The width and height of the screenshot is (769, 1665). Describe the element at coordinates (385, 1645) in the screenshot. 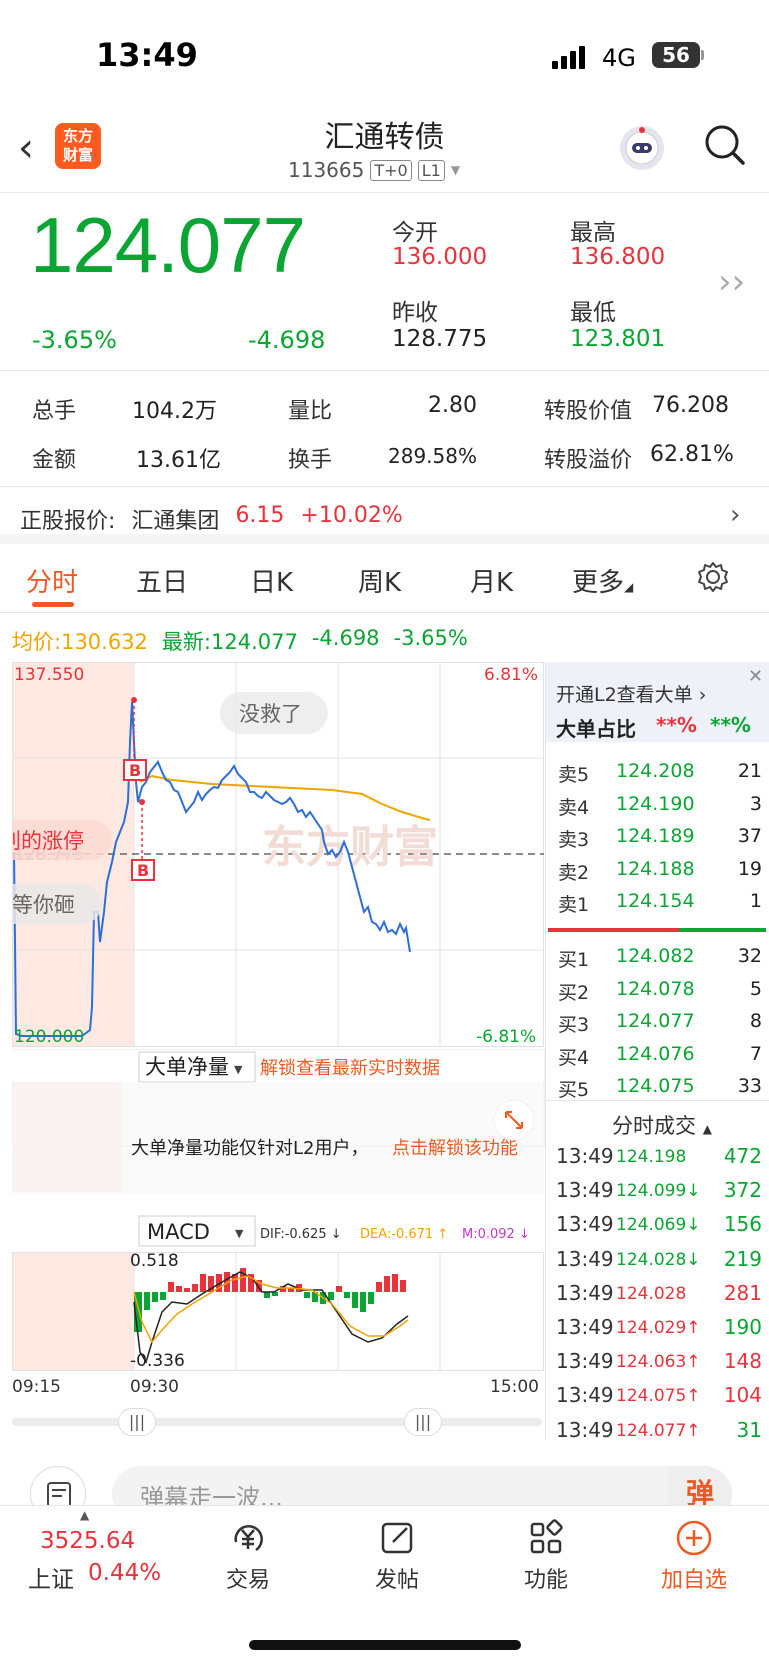

I see `home-indicator` at that location.